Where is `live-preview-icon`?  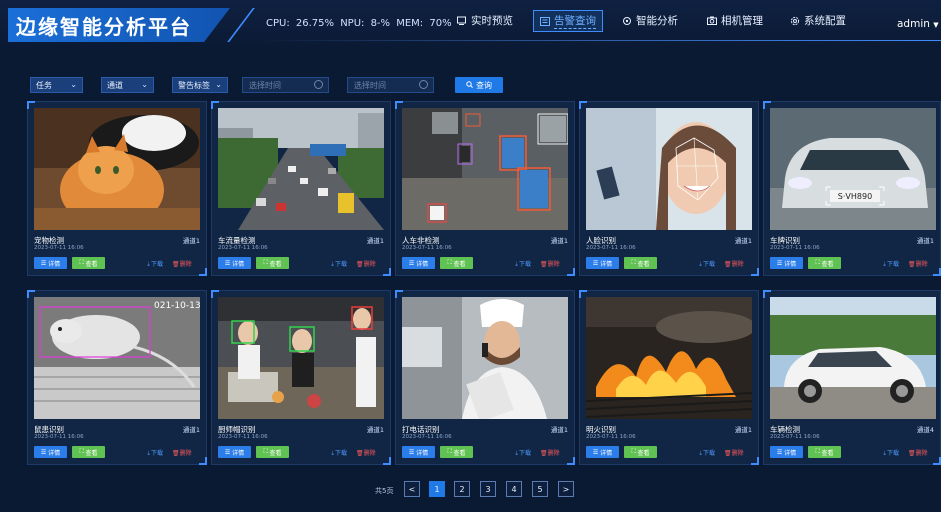
live-preview-icon is located at coordinates (462, 20).